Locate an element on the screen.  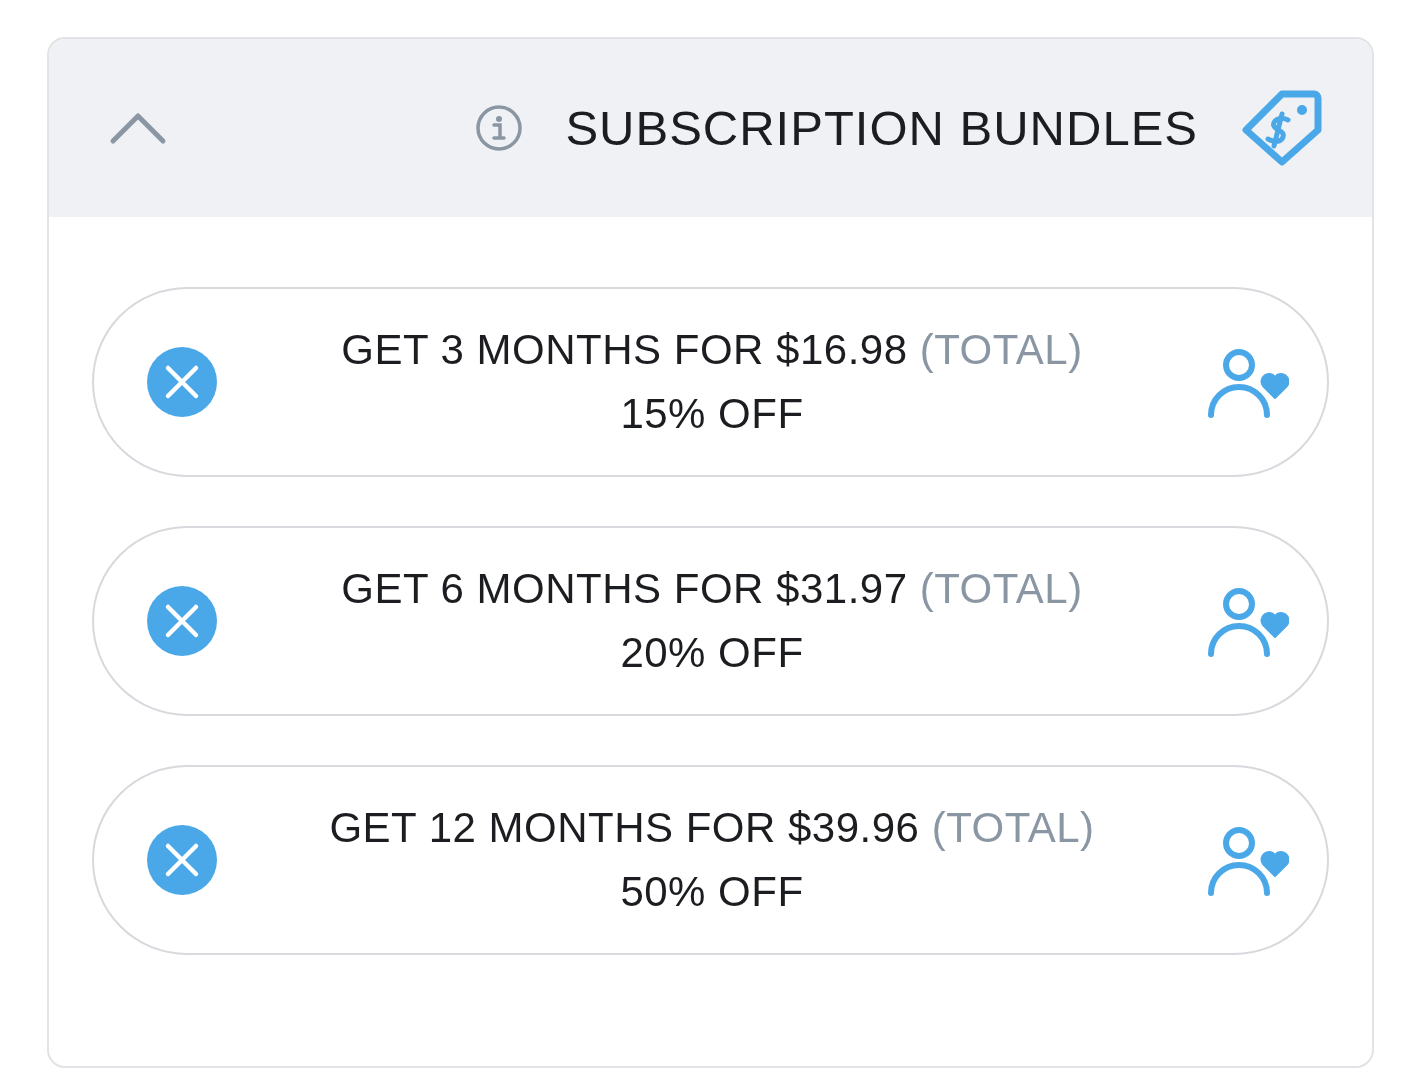
info-icon is located at coordinates (499, 128).